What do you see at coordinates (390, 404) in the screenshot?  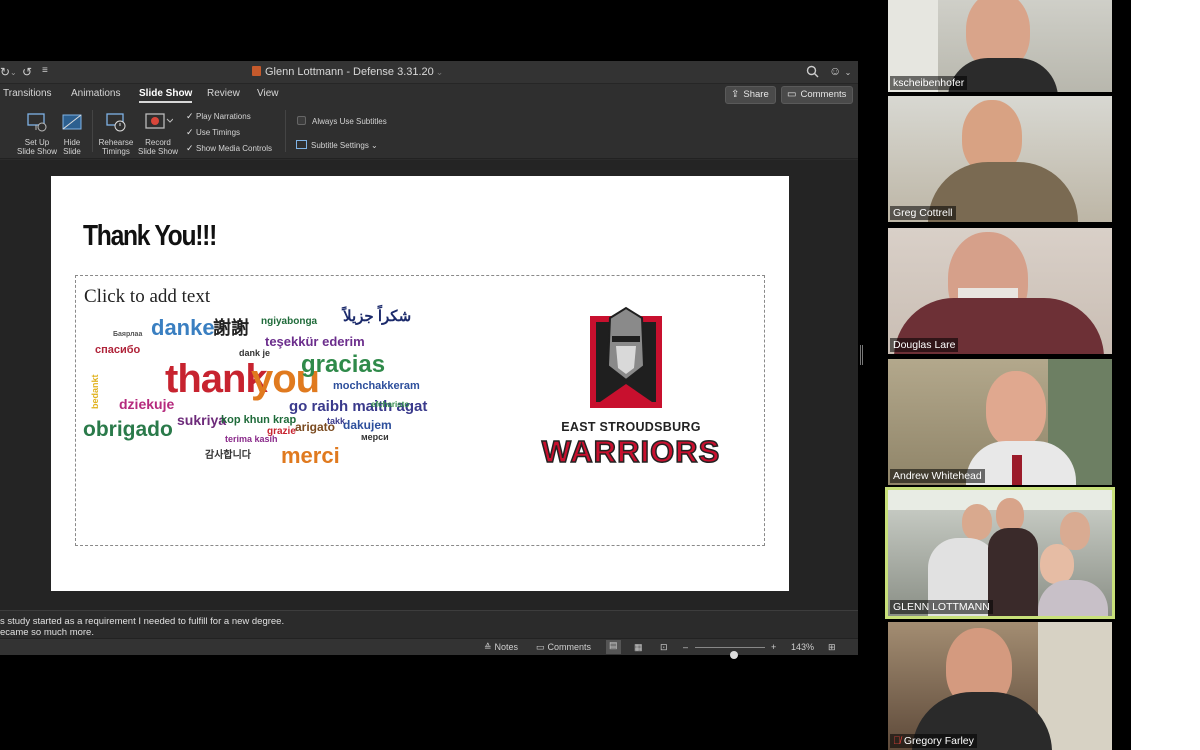 I see `wordcloud-word: efcharisto` at bounding box center [390, 404].